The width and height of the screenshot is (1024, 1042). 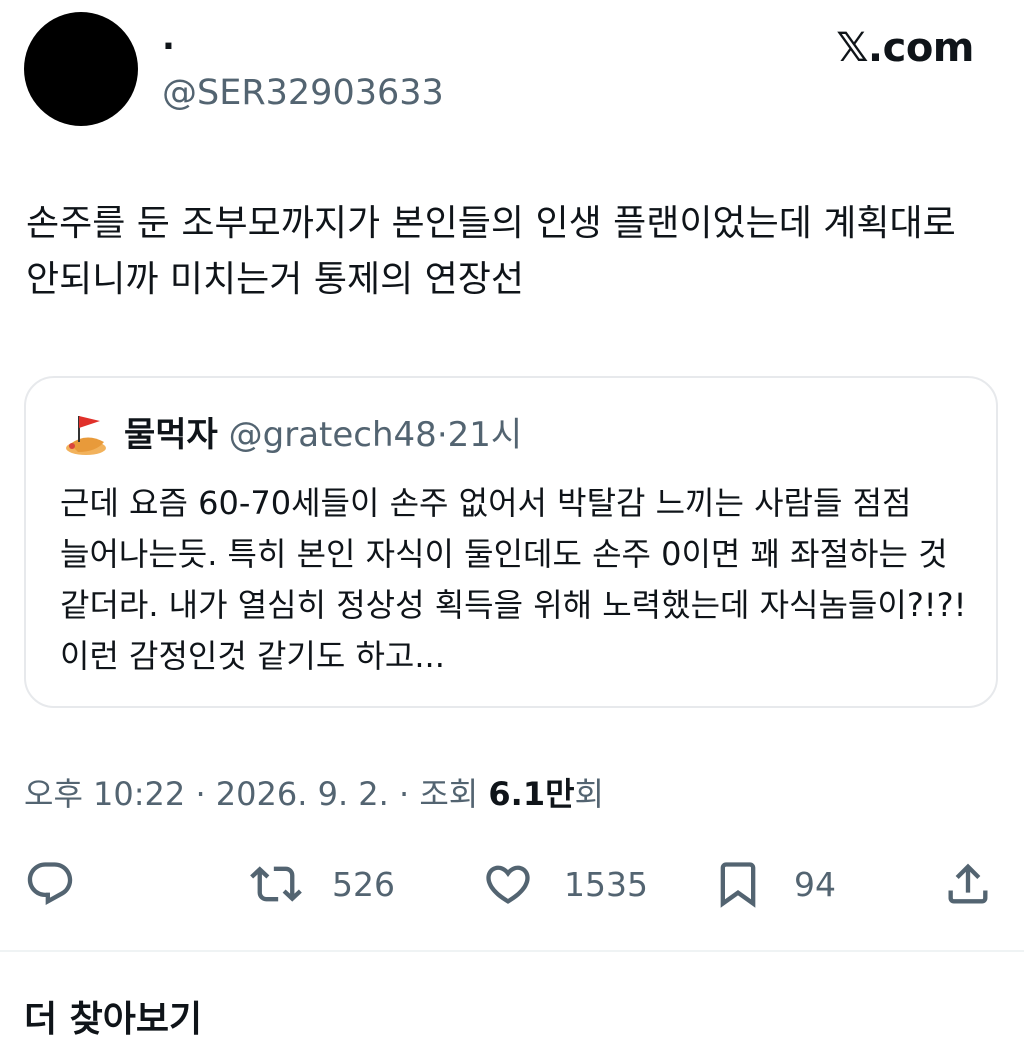 What do you see at coordinates (86, 434) in the screenshot?
I see `flag-mascot-icon` at bounding box center [86, 434].